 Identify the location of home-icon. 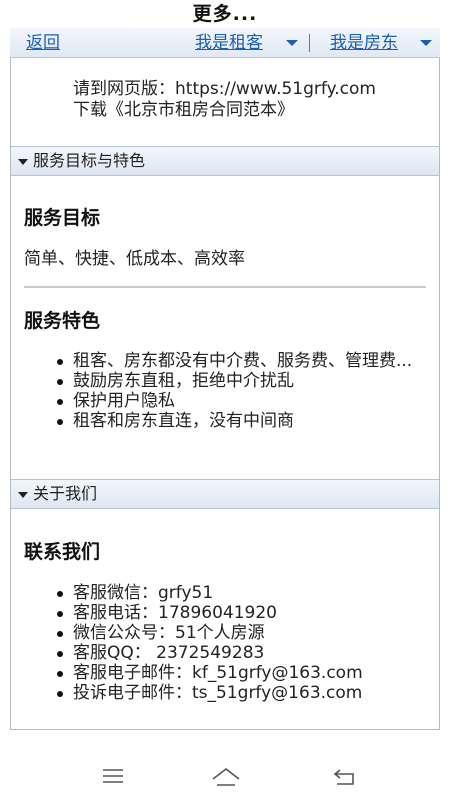
(226, 779).